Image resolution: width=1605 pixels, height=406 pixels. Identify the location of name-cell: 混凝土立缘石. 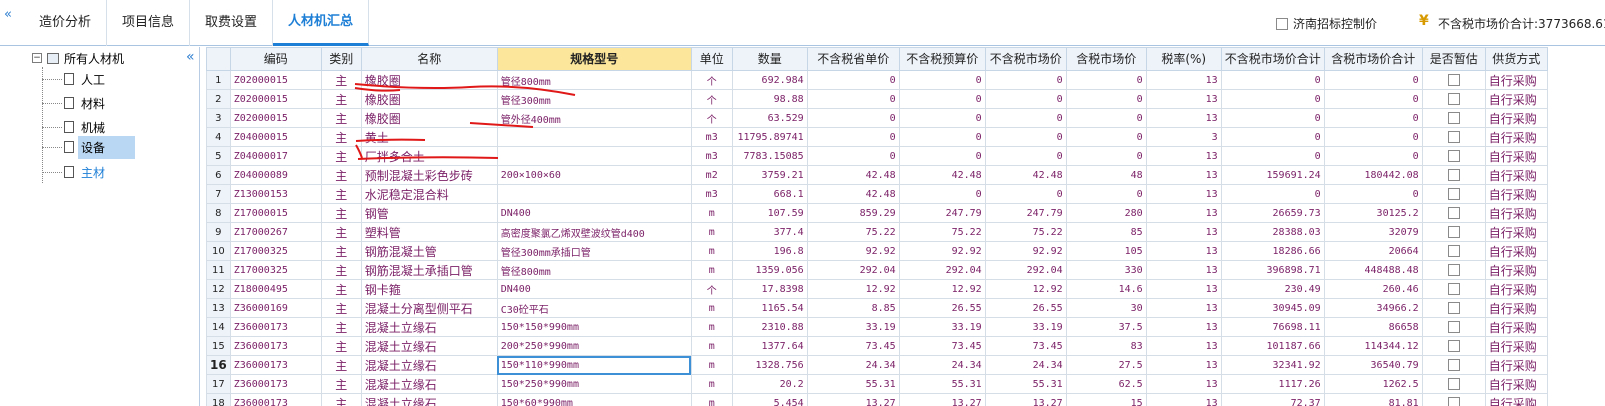
(429, 365).